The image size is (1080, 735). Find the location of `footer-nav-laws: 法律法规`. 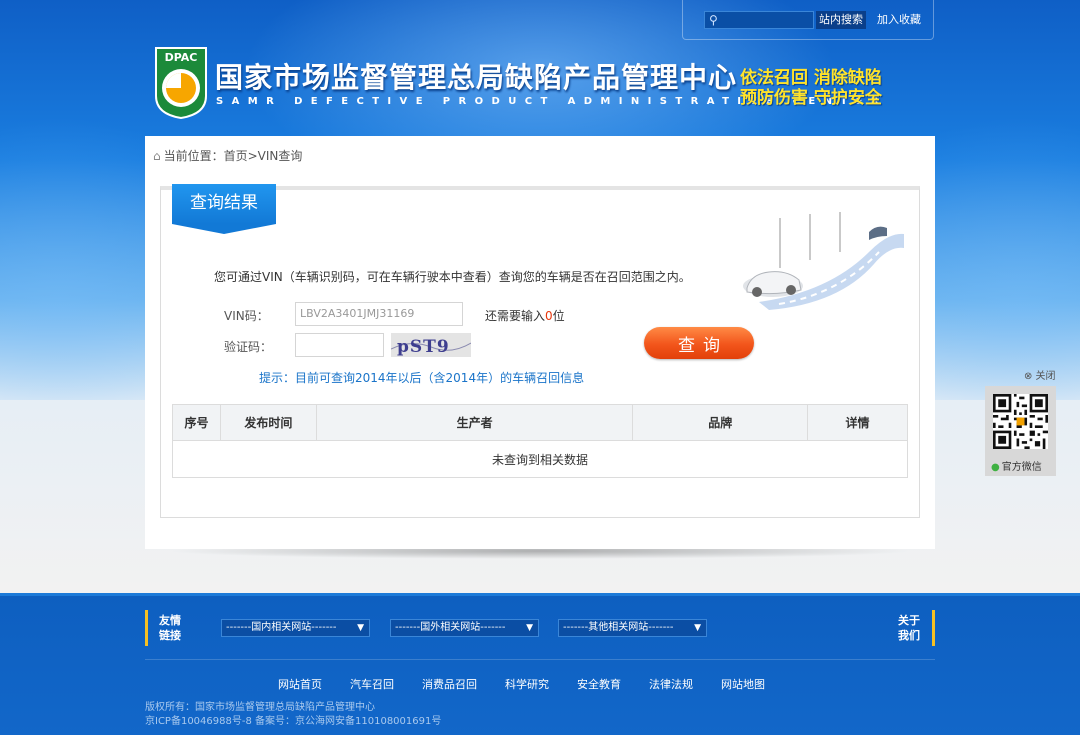

footer-nav-laws: 法律法规 is located at coordinates (671, 684).